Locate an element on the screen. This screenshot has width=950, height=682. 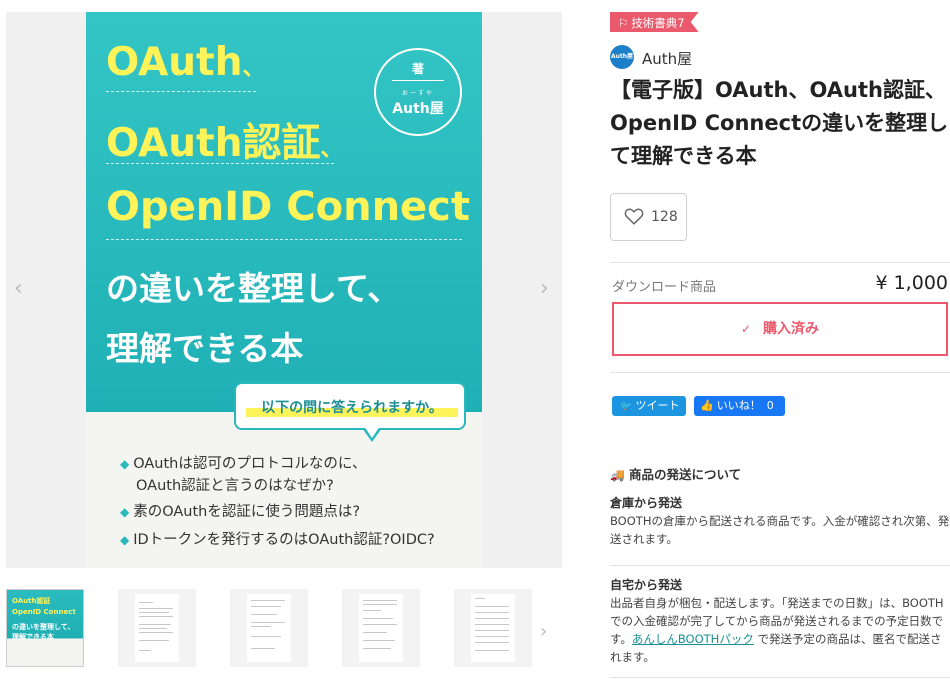
cover-title-line2: OAuth認証、 is located at coordinates (224, 143).